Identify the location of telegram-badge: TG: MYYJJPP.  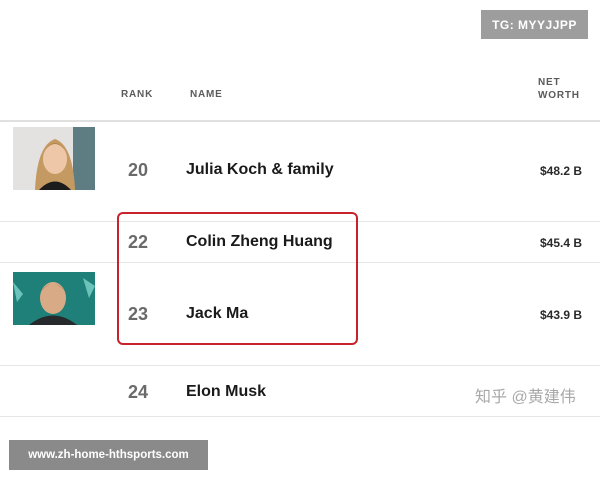
(534, 24).